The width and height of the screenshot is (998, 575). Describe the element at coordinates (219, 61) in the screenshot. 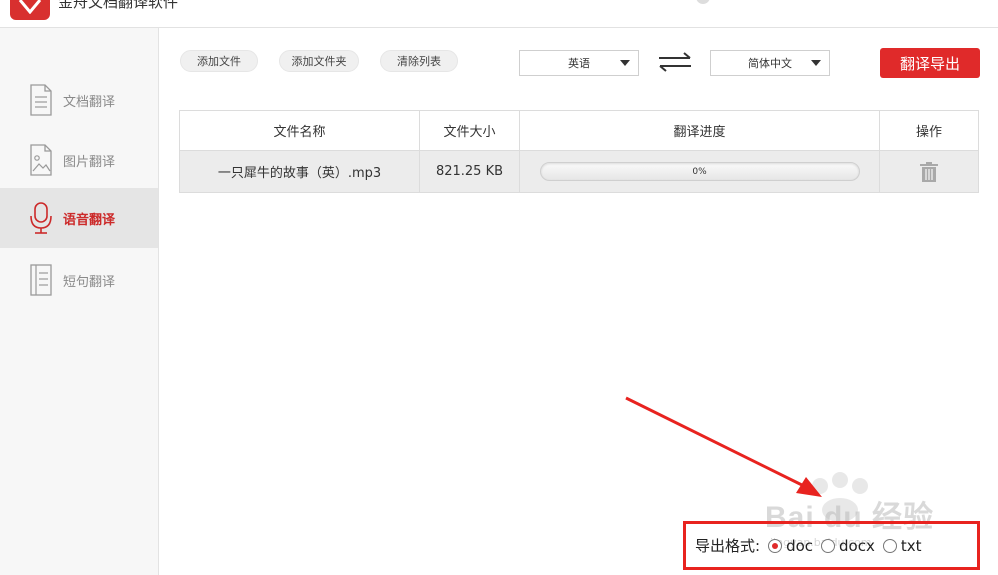

I see `add-file-button: 添加文件` at that location.